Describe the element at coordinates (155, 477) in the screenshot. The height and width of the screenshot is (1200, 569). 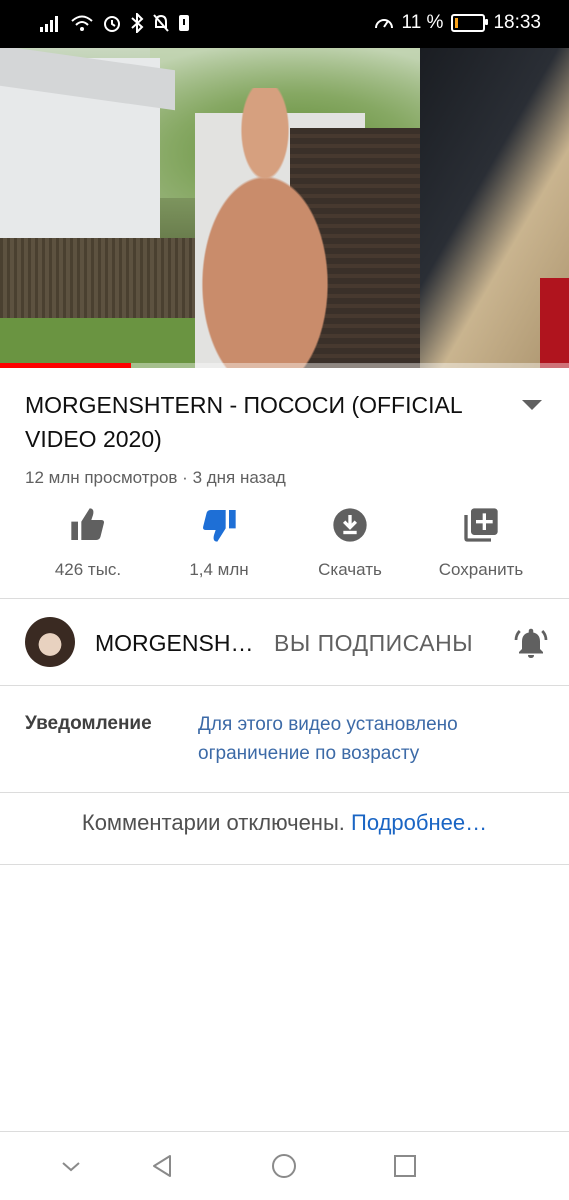
I see `video-meta: 12 млн просмотров · 3 дня назад` at that location.